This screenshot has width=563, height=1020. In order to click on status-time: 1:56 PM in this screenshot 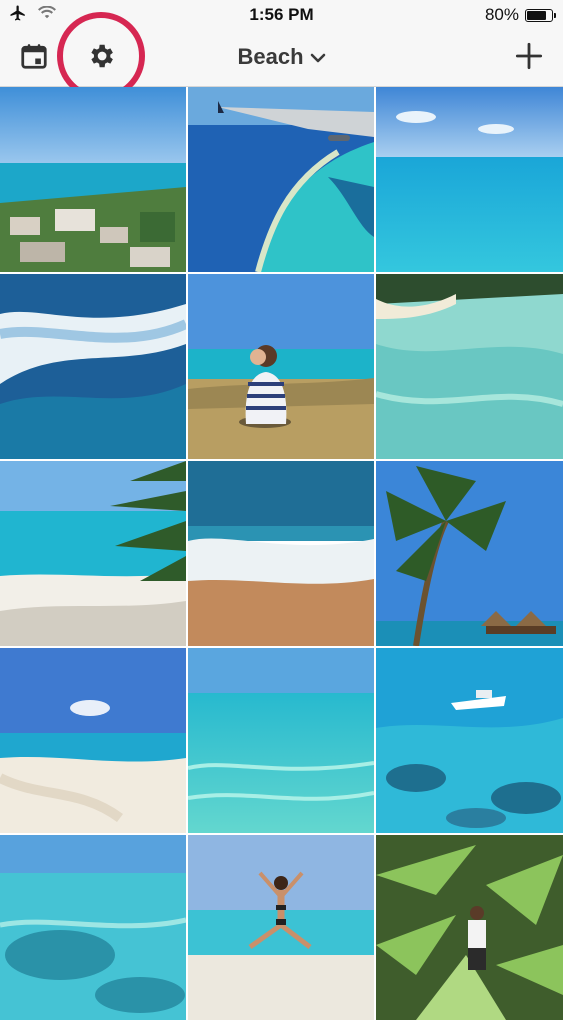, I will do `click(281, 14)`.